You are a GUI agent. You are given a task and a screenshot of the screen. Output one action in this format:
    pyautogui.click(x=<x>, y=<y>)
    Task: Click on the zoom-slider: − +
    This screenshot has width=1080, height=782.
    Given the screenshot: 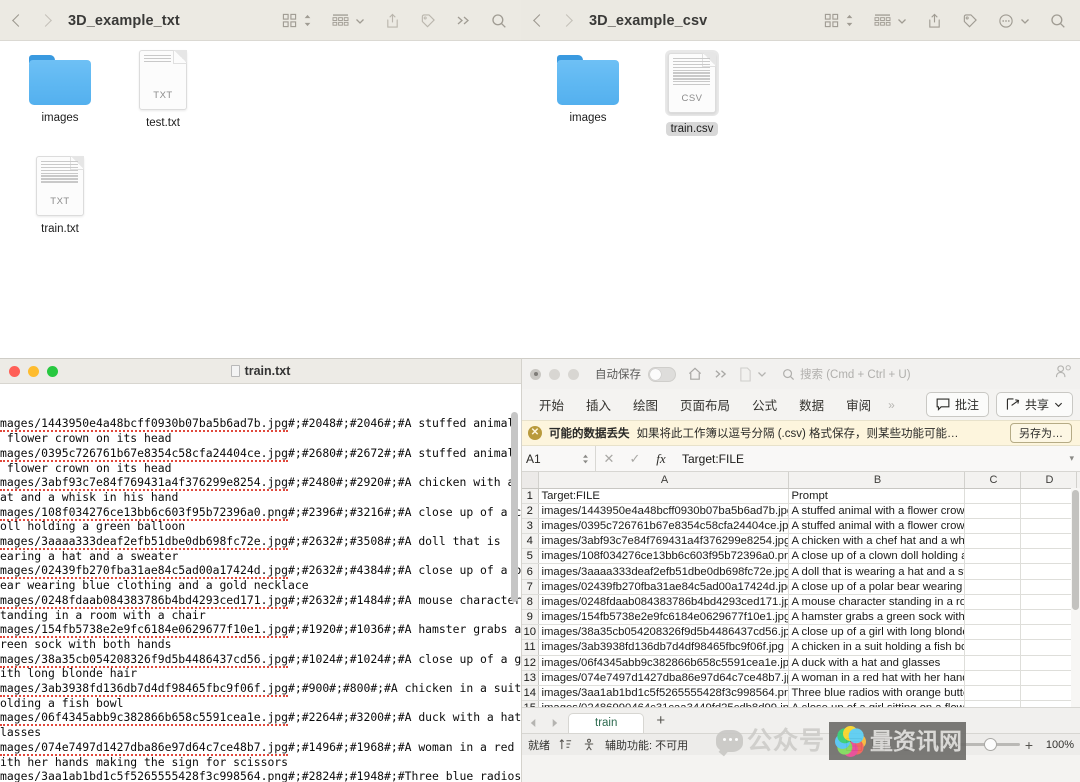 What is the action you would take?
    pyautogui.click(x=976, y=745)
    